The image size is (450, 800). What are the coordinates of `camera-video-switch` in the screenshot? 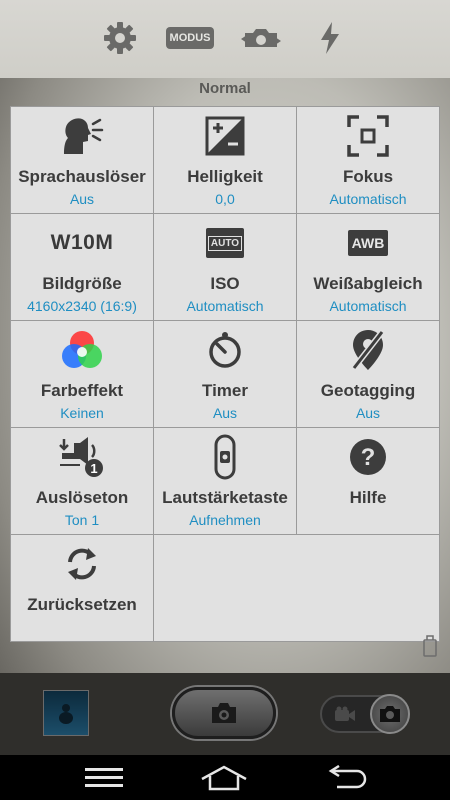 It's located at (365, 714).